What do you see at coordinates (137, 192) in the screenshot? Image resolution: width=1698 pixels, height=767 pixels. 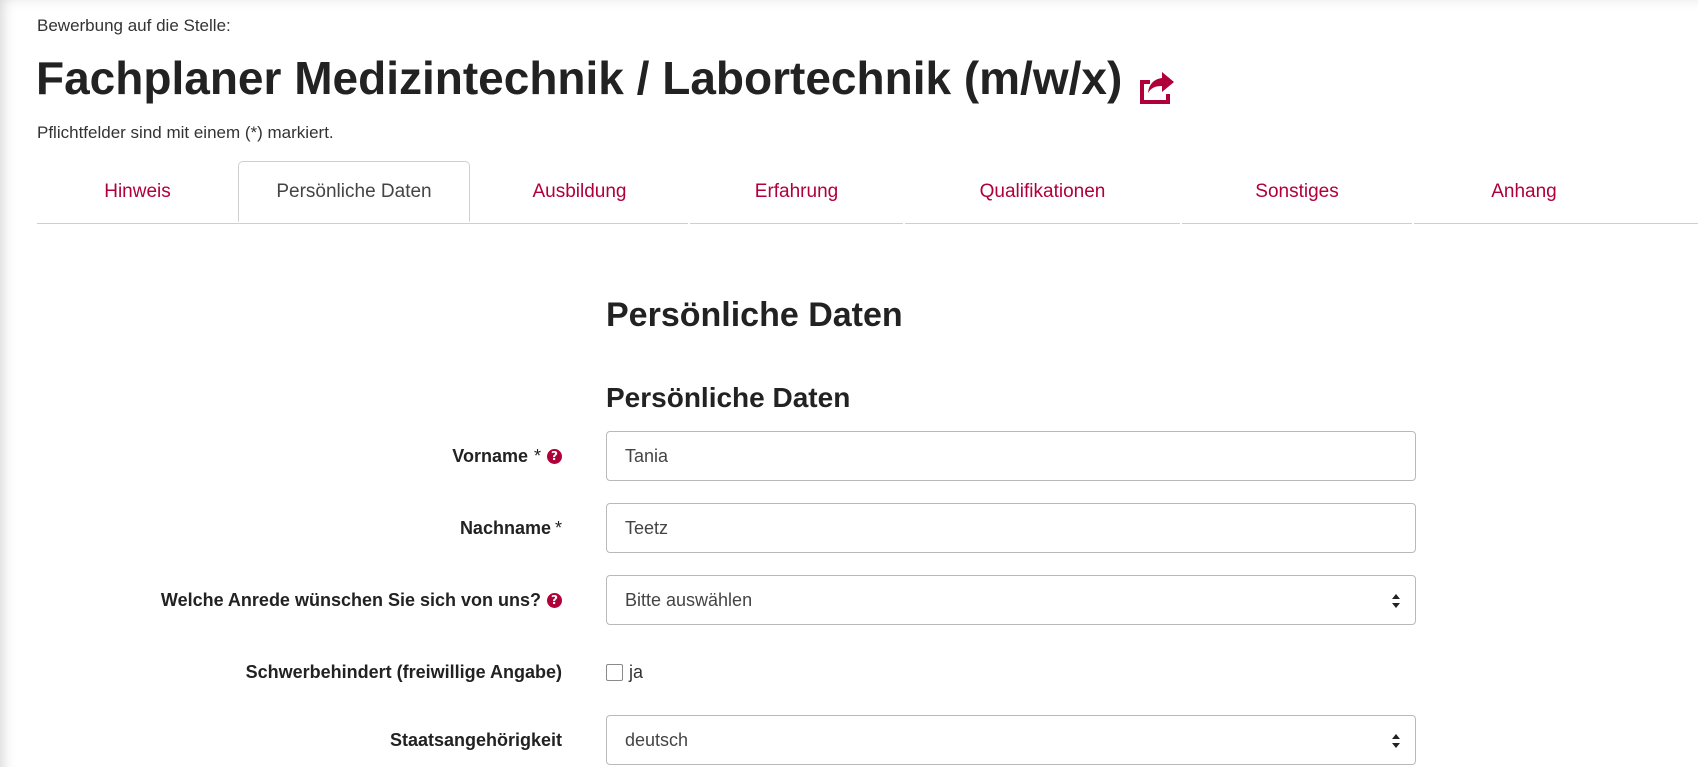 I see `tab-hinweis: Hinweis` at bounding box center [137, 192].